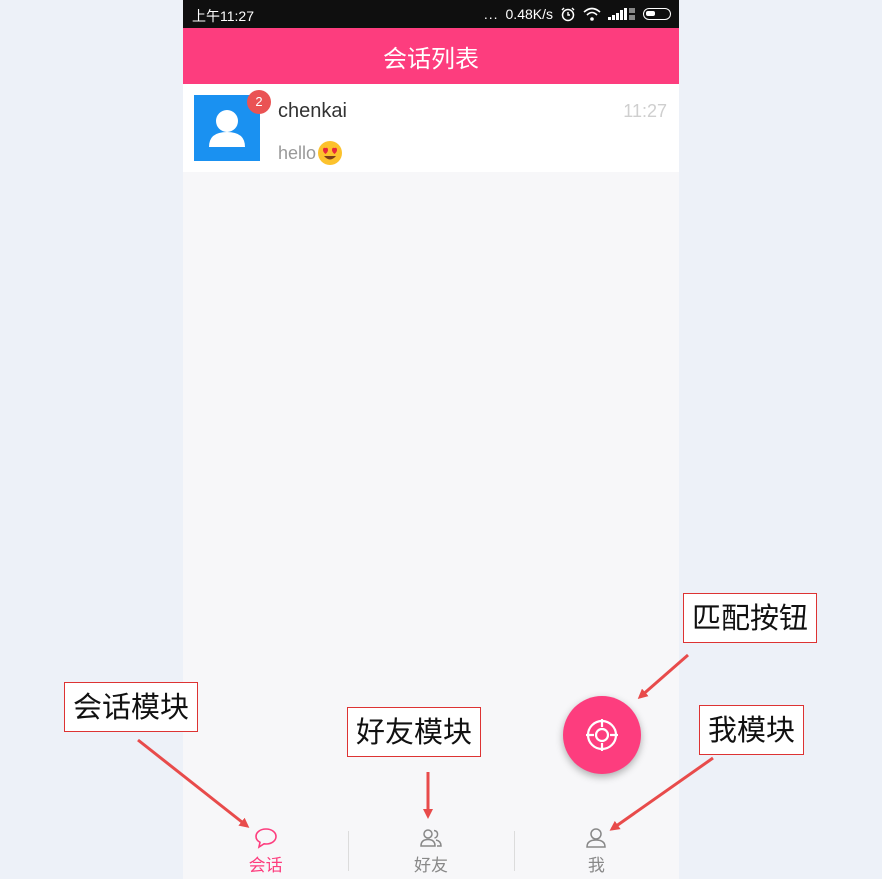  What do you see at coordinates (577, 14) in the screenshot?
I see `status-indicators: ... 0.48K/s` at bounding box center [577, 14].